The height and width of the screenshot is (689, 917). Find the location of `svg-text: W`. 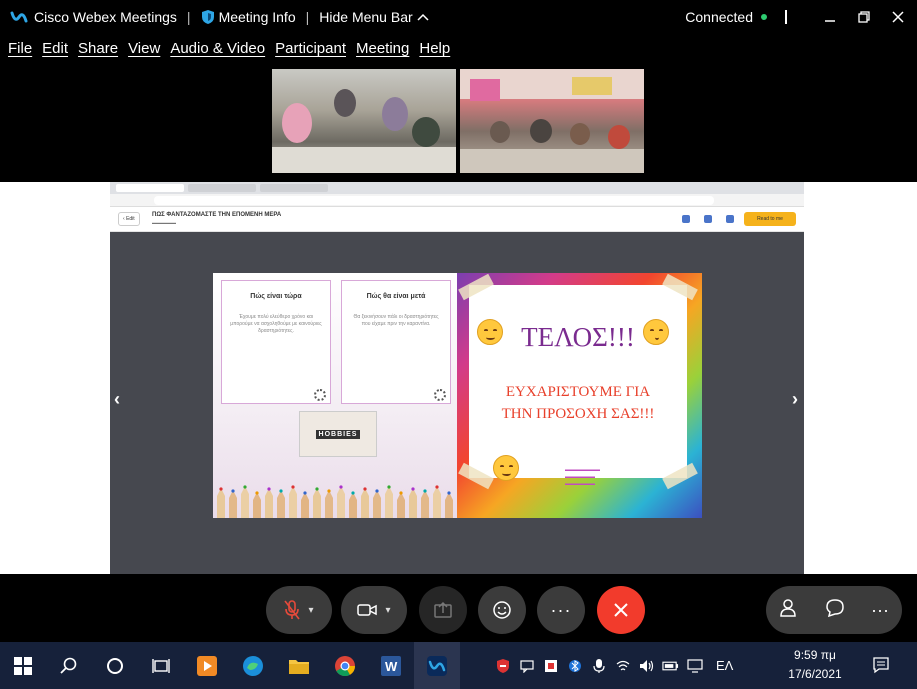

svg-text: W is located at coordinates (391, 666).